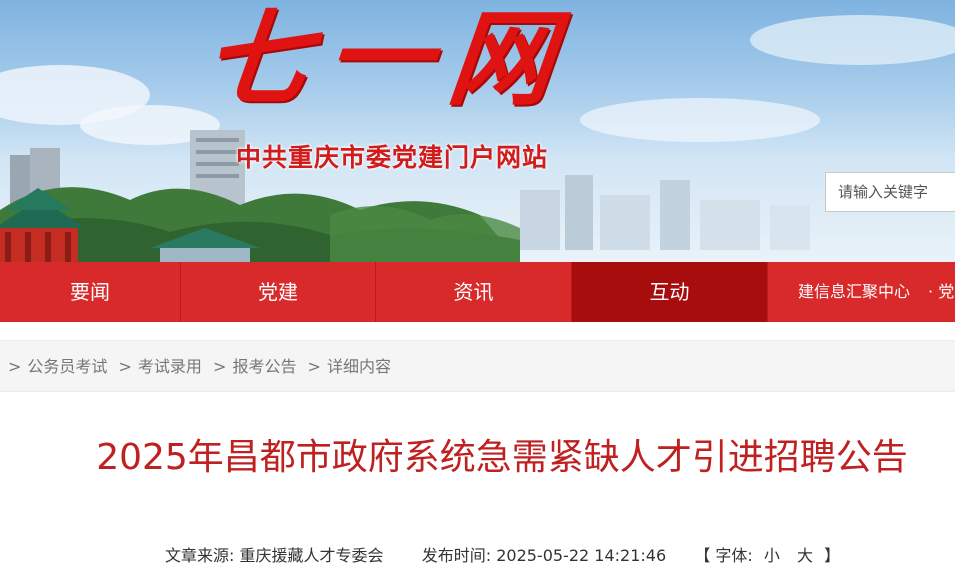  I want to click on breadcrumb-item-exam-recruitment: 考试录用, so click(170, 366).